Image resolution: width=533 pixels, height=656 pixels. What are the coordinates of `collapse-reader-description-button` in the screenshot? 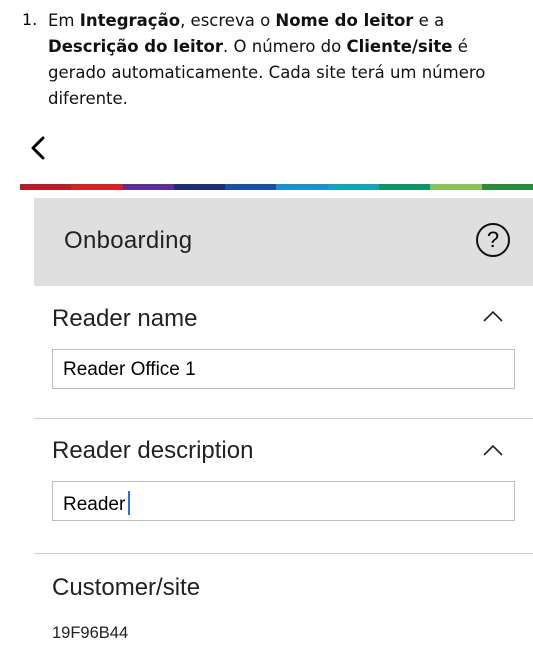 It's located at (493, 449).